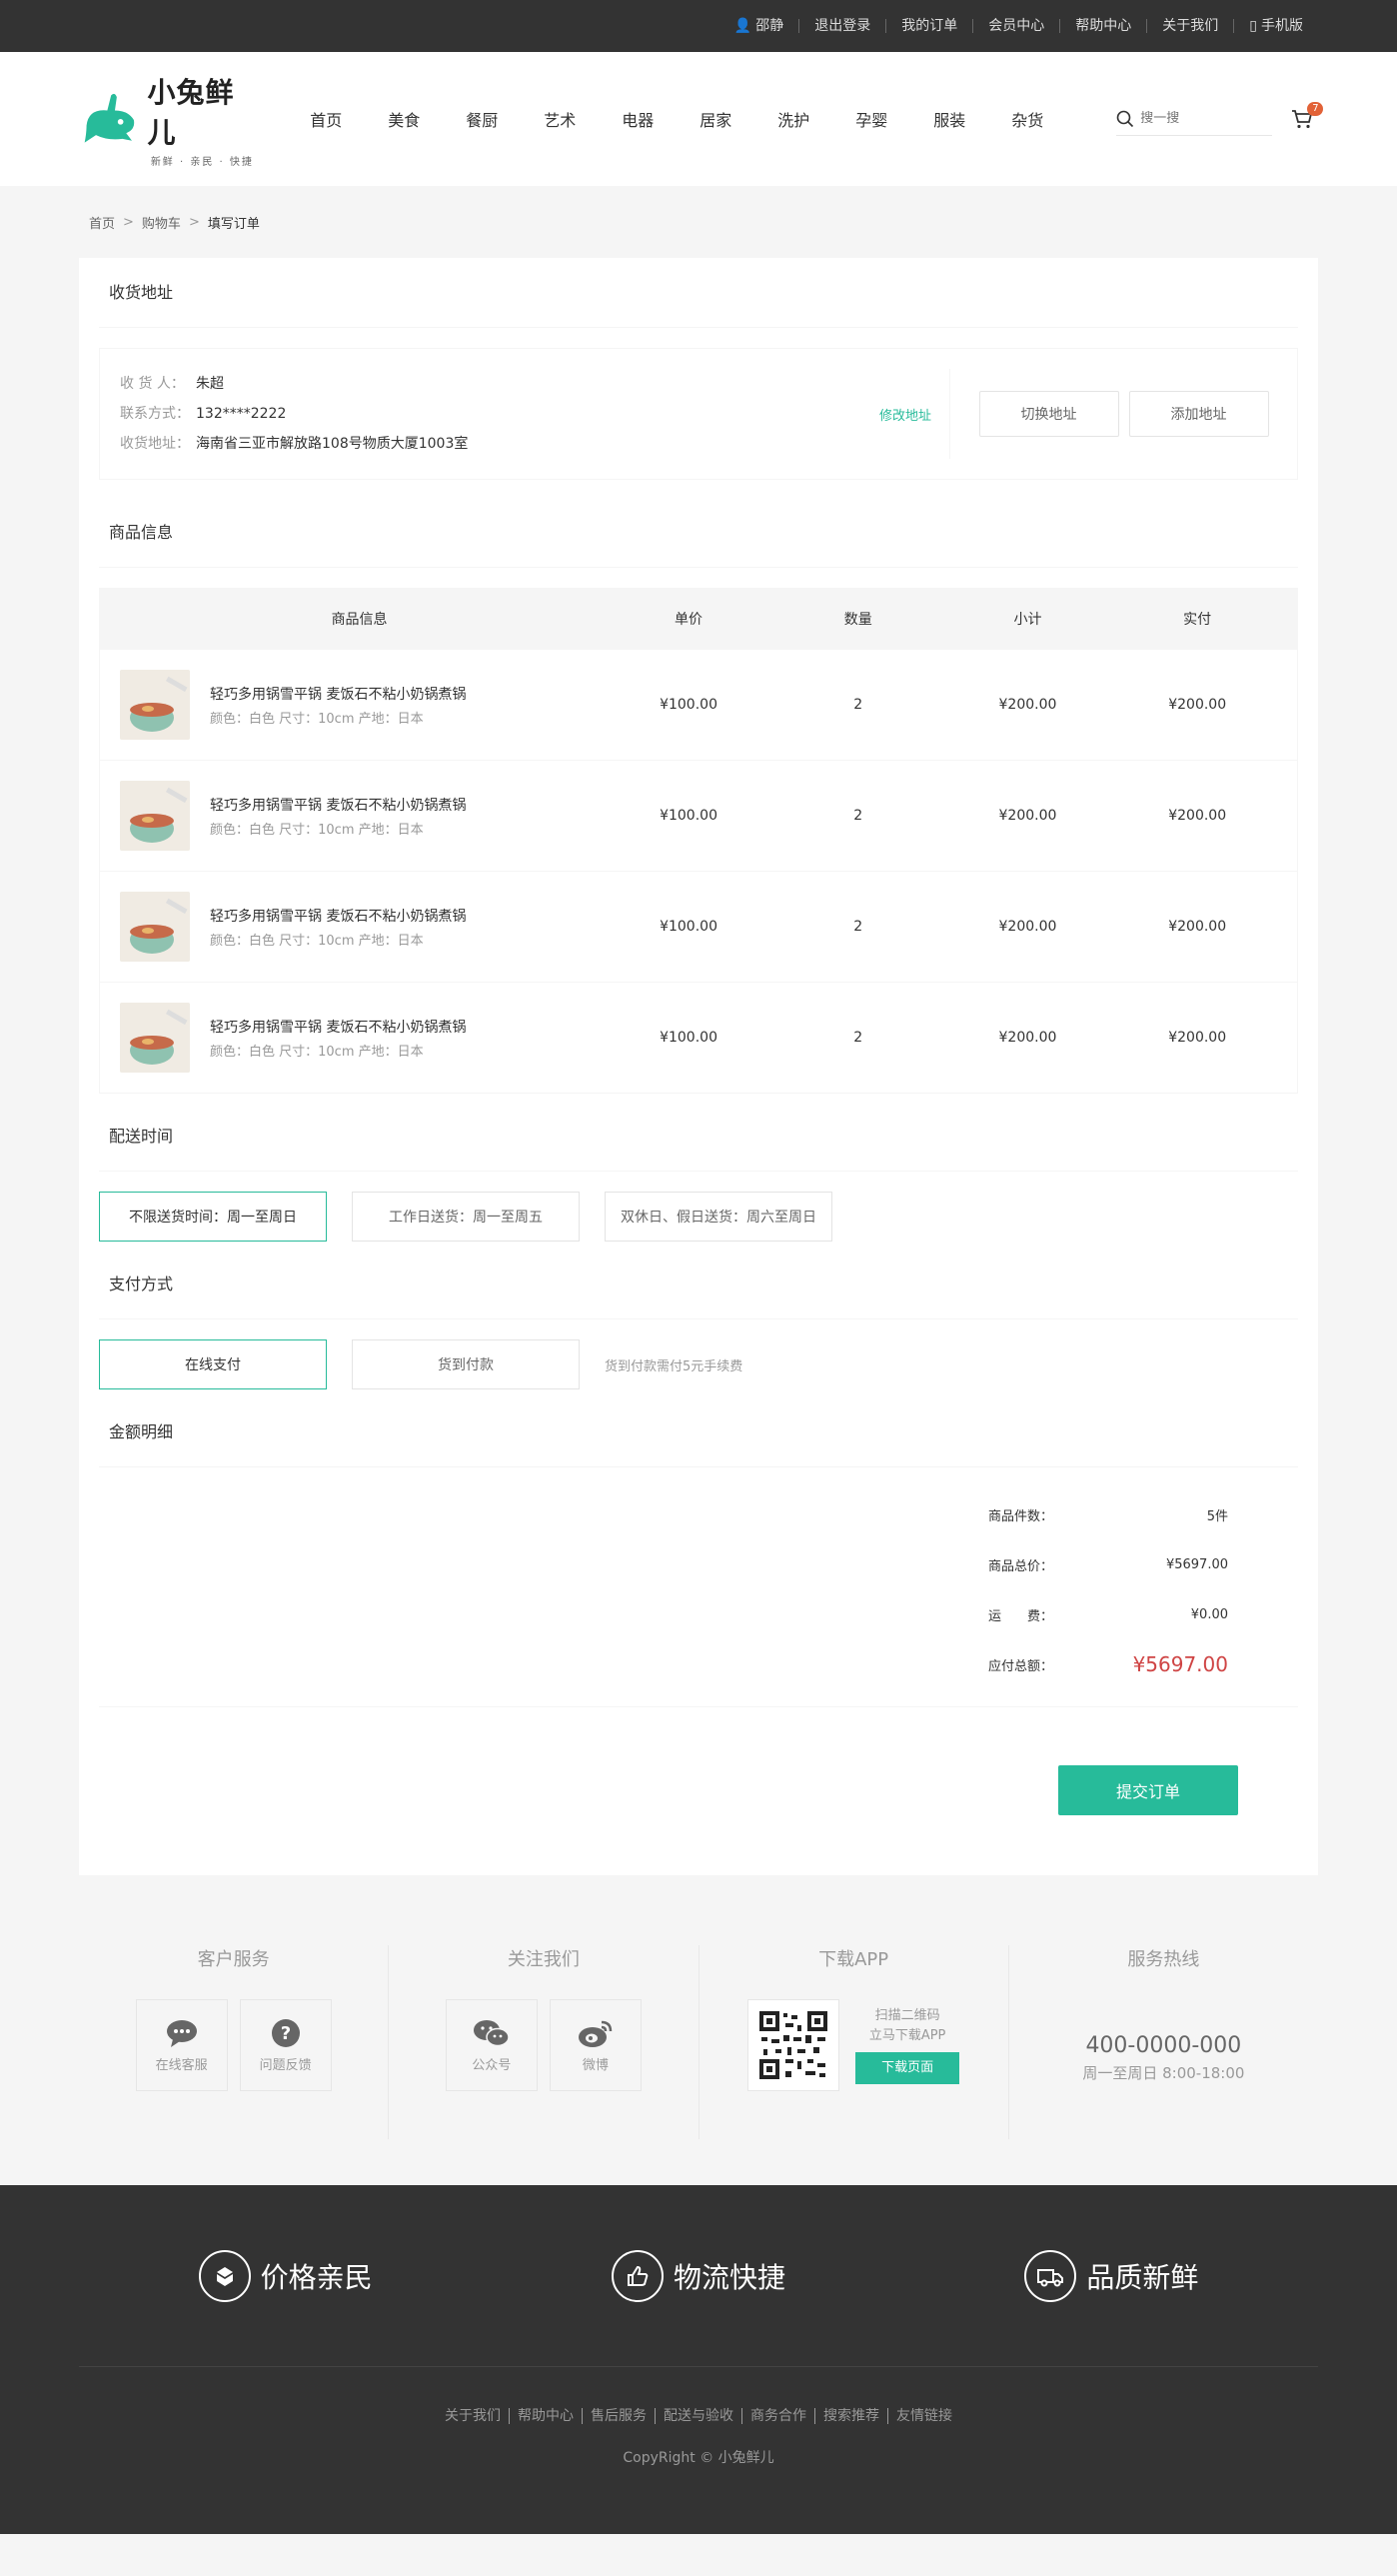 This screenshot has width=1397, height=2576. Describe the element at coordinates (698, 2416) in the screenshot. I see `footer-link-delivery: 配送与验收` at that location.